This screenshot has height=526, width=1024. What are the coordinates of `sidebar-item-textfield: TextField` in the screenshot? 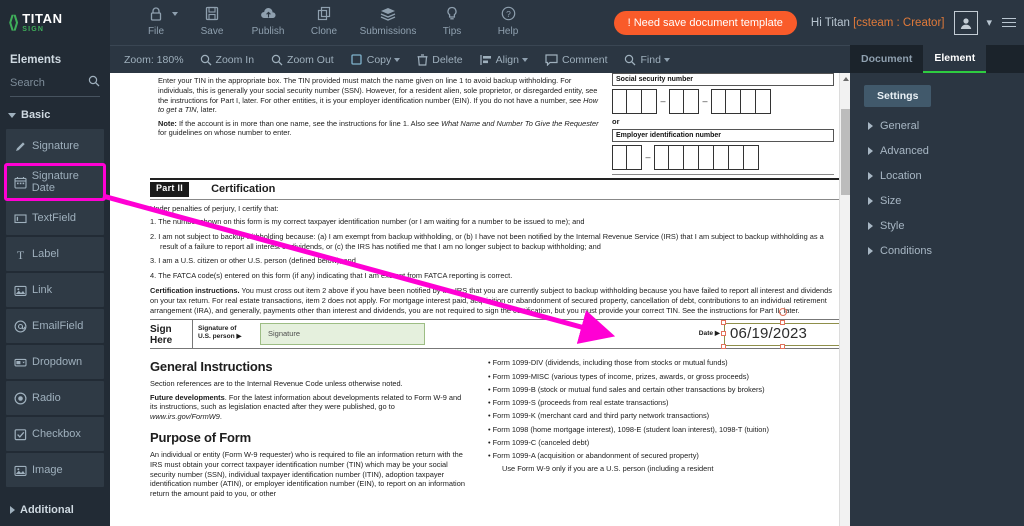 It's located at (55, 218).